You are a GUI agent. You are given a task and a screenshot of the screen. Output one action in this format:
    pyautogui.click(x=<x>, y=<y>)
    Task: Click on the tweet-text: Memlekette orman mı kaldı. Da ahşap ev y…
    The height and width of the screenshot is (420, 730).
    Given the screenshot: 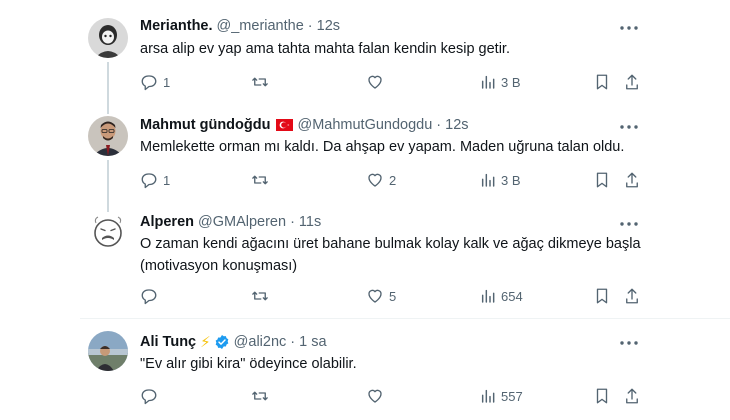 What is the action you would take?
    pyautogui.click(x=382, y=147)
    